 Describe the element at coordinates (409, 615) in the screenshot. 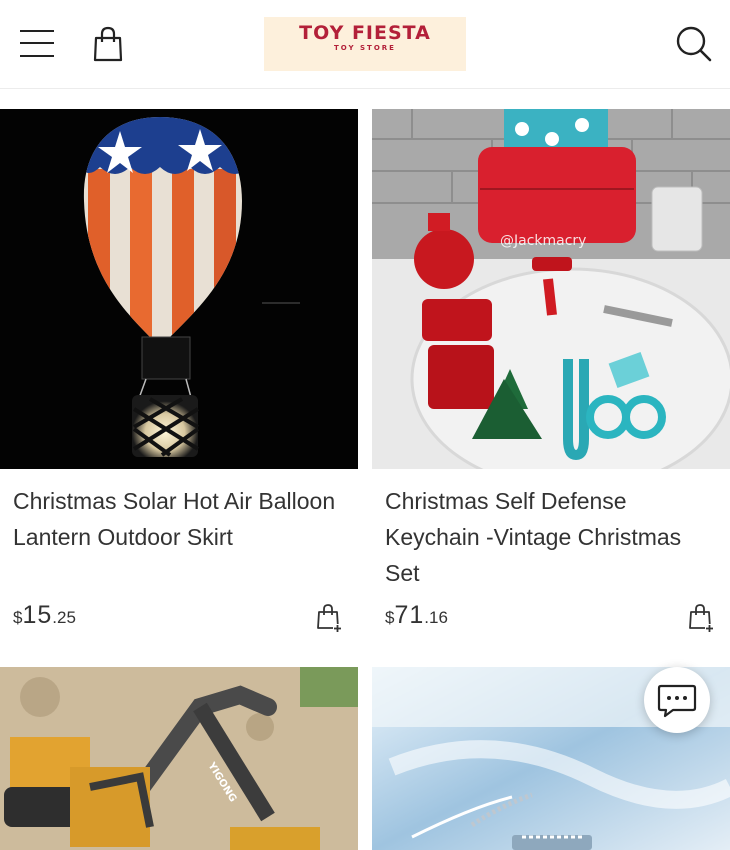

I see `price-whole: 71` at that location.